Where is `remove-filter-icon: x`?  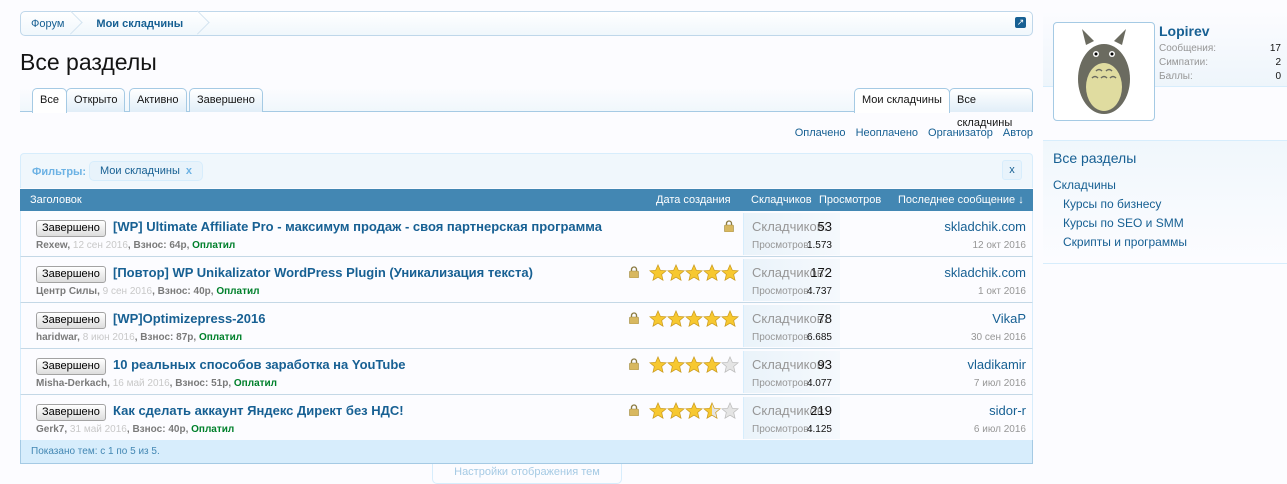 remove-filter-icon: x is located at coordinates (189, 171).